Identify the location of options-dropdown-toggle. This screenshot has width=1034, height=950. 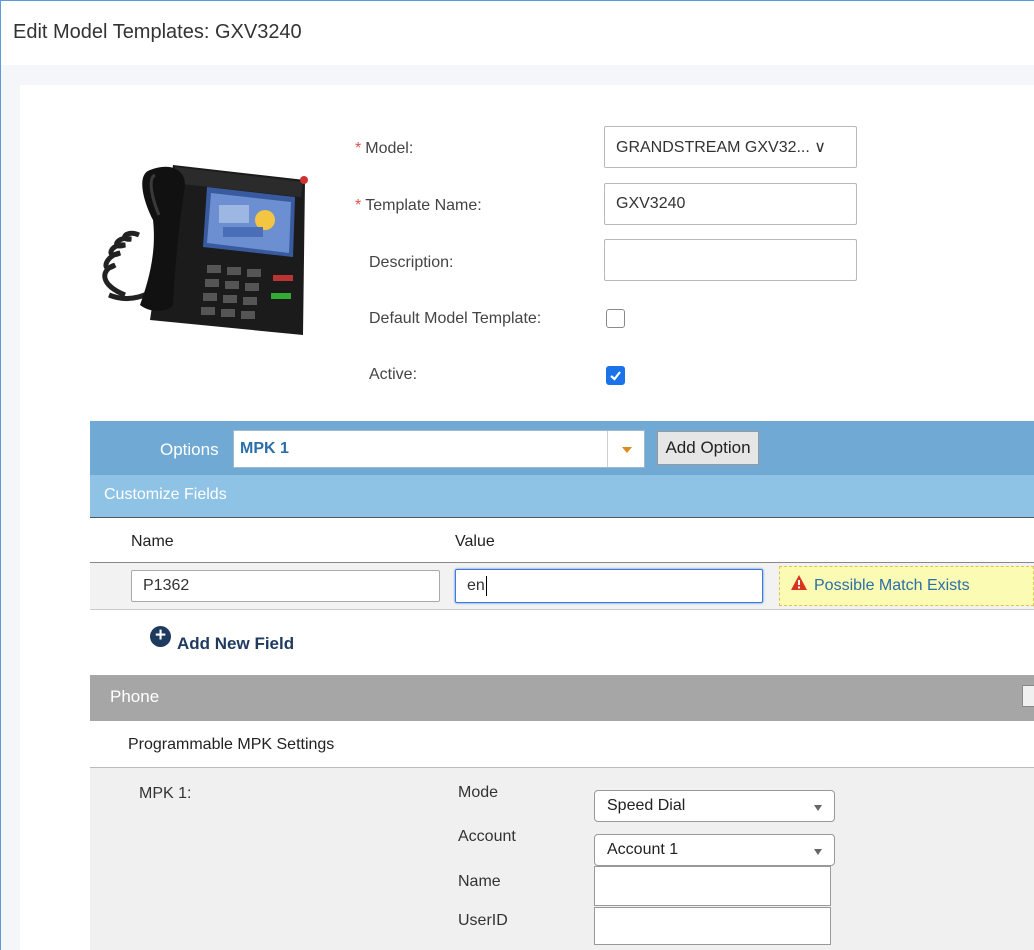
(625, 449).